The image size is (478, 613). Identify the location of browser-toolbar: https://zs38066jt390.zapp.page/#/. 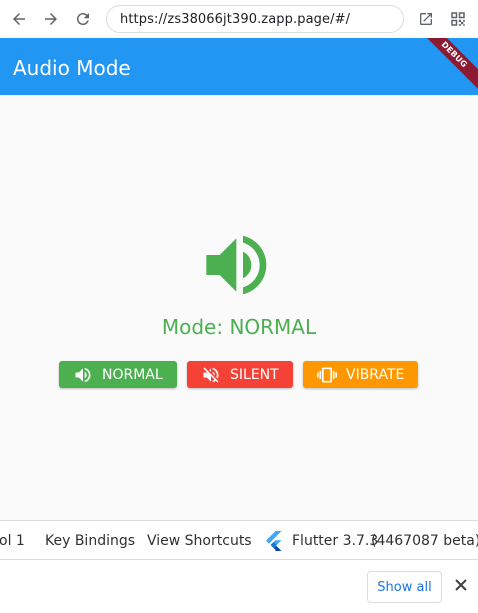
(239, 19).